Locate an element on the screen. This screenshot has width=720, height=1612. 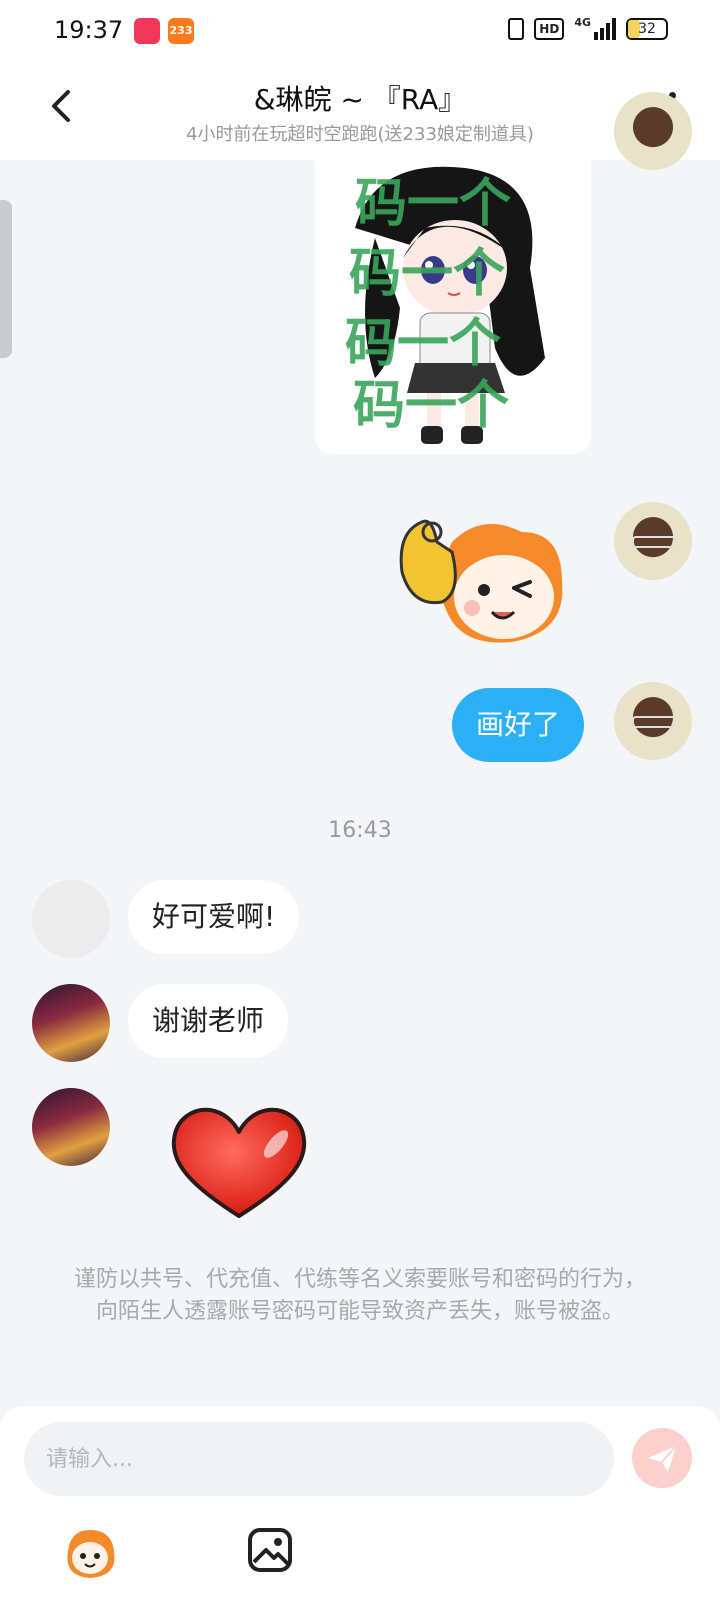
chat-header: &琳皖 ~ 『RA』 4小时前在玩超时空跑跑(送233娘定制道具) is located at coordinates (360, 112).